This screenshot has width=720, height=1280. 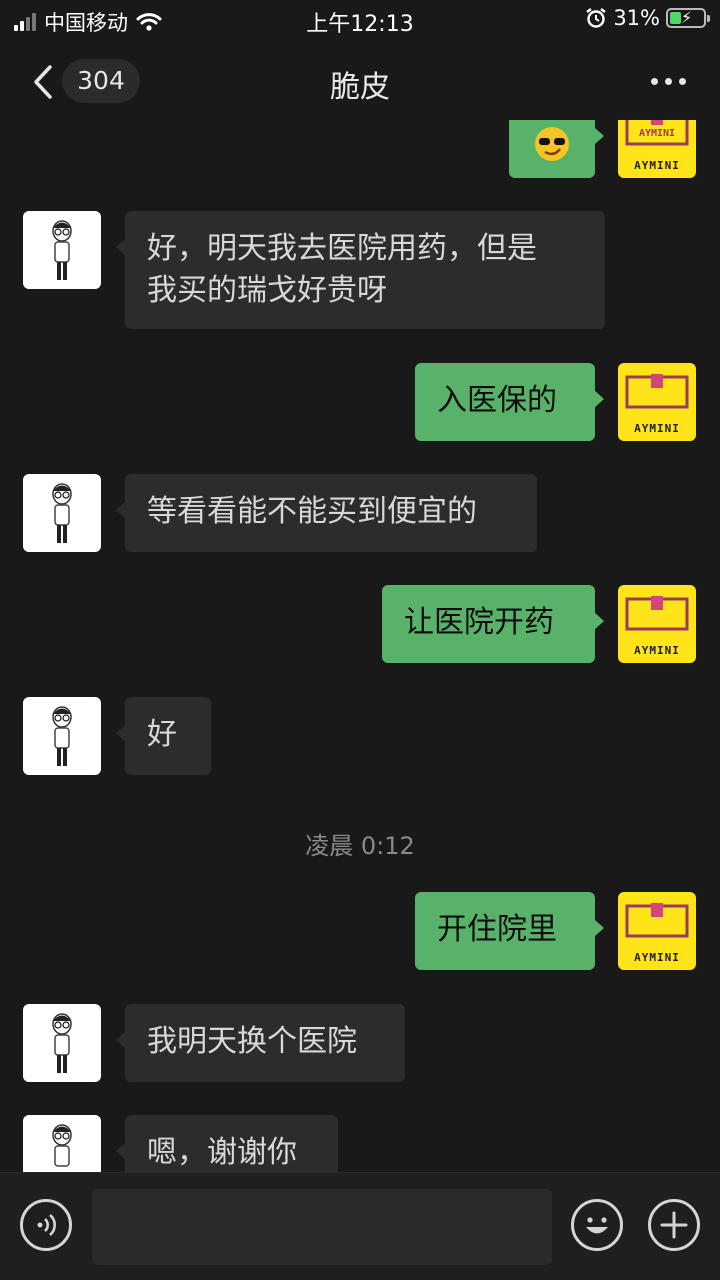 What do you see at coordinates (322, 1227) in the screenshot?
I see `message-input` at bounding box center [322, 1227].